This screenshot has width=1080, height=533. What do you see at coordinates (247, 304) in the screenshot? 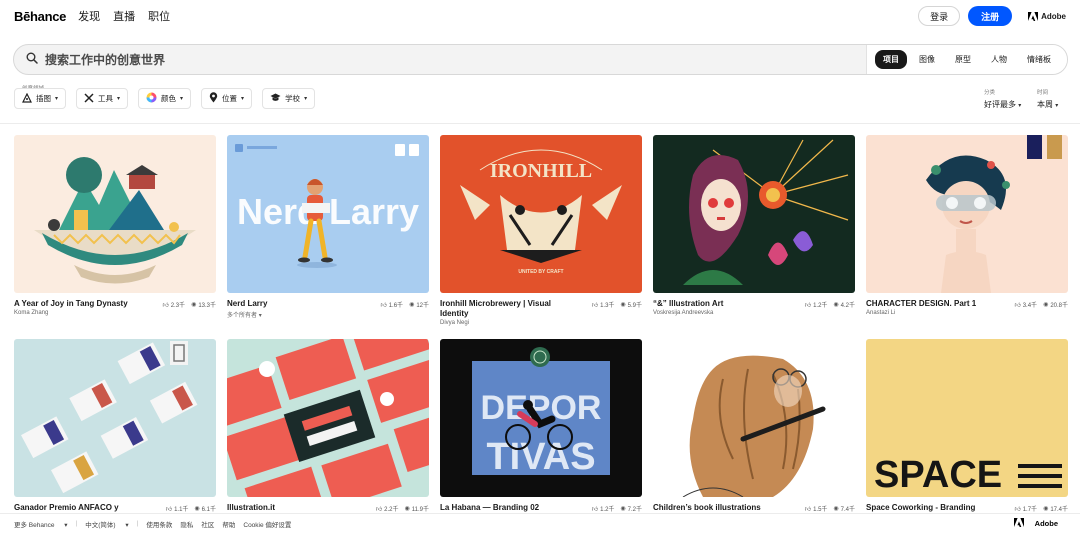
I see `project-title: Nerd Larry` at bounding box center [247, 304].